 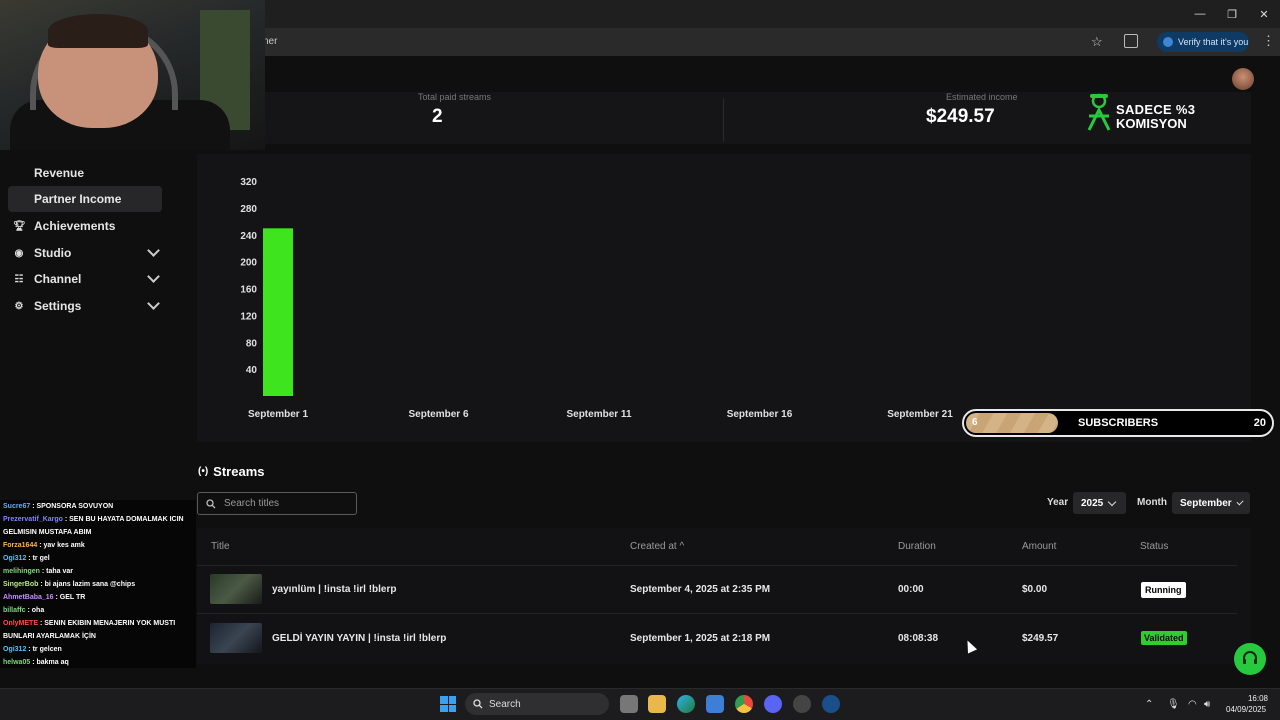 What do you see at coordinates (1211, 503) in the screenshot?
I see `month-select: September` at bounding box center [1211, 503].